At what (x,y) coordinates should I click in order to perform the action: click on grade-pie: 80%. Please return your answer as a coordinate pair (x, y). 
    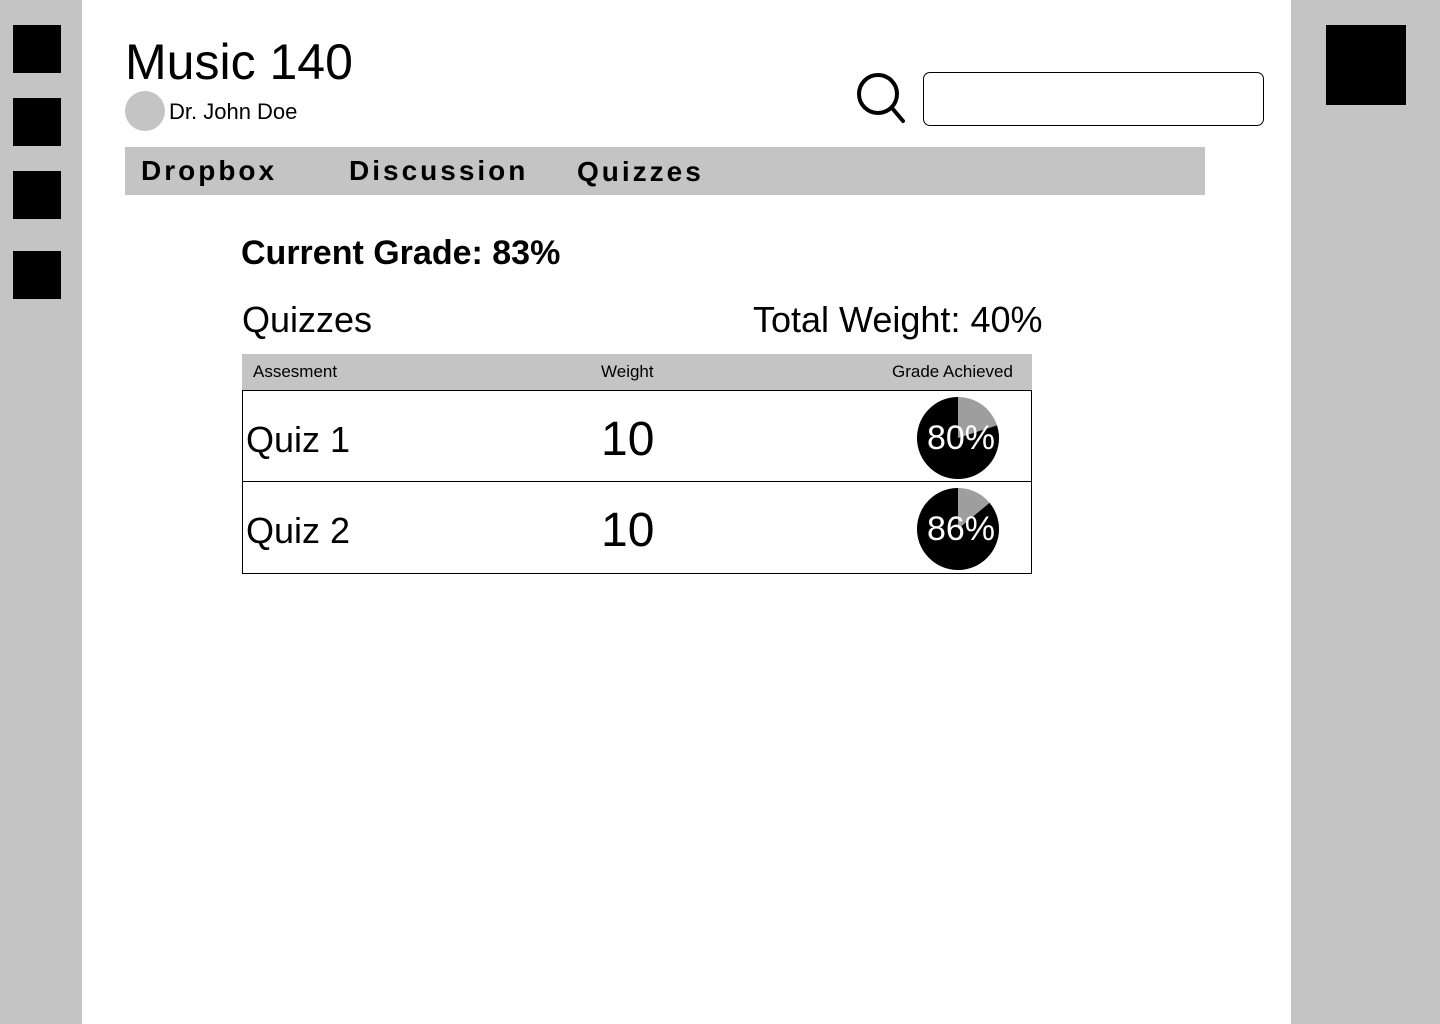
    Looking at the image, I should click on (958, 438).